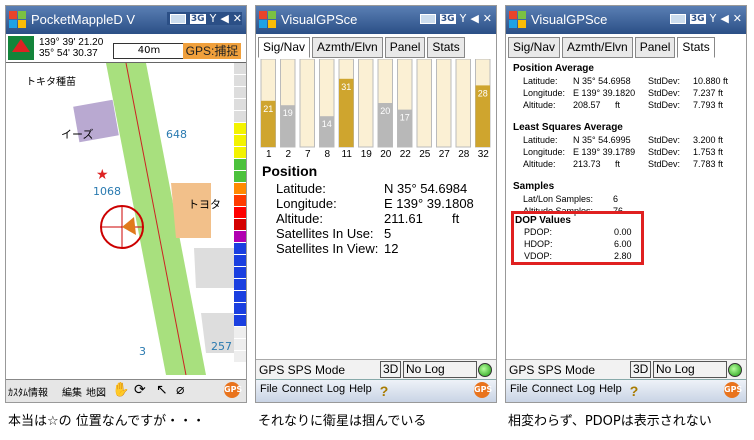  Describe the element at coordinates (610, 421) in the screenshot. I see `caption-3: 相変わらず、PDOPは表示されない` at that location.